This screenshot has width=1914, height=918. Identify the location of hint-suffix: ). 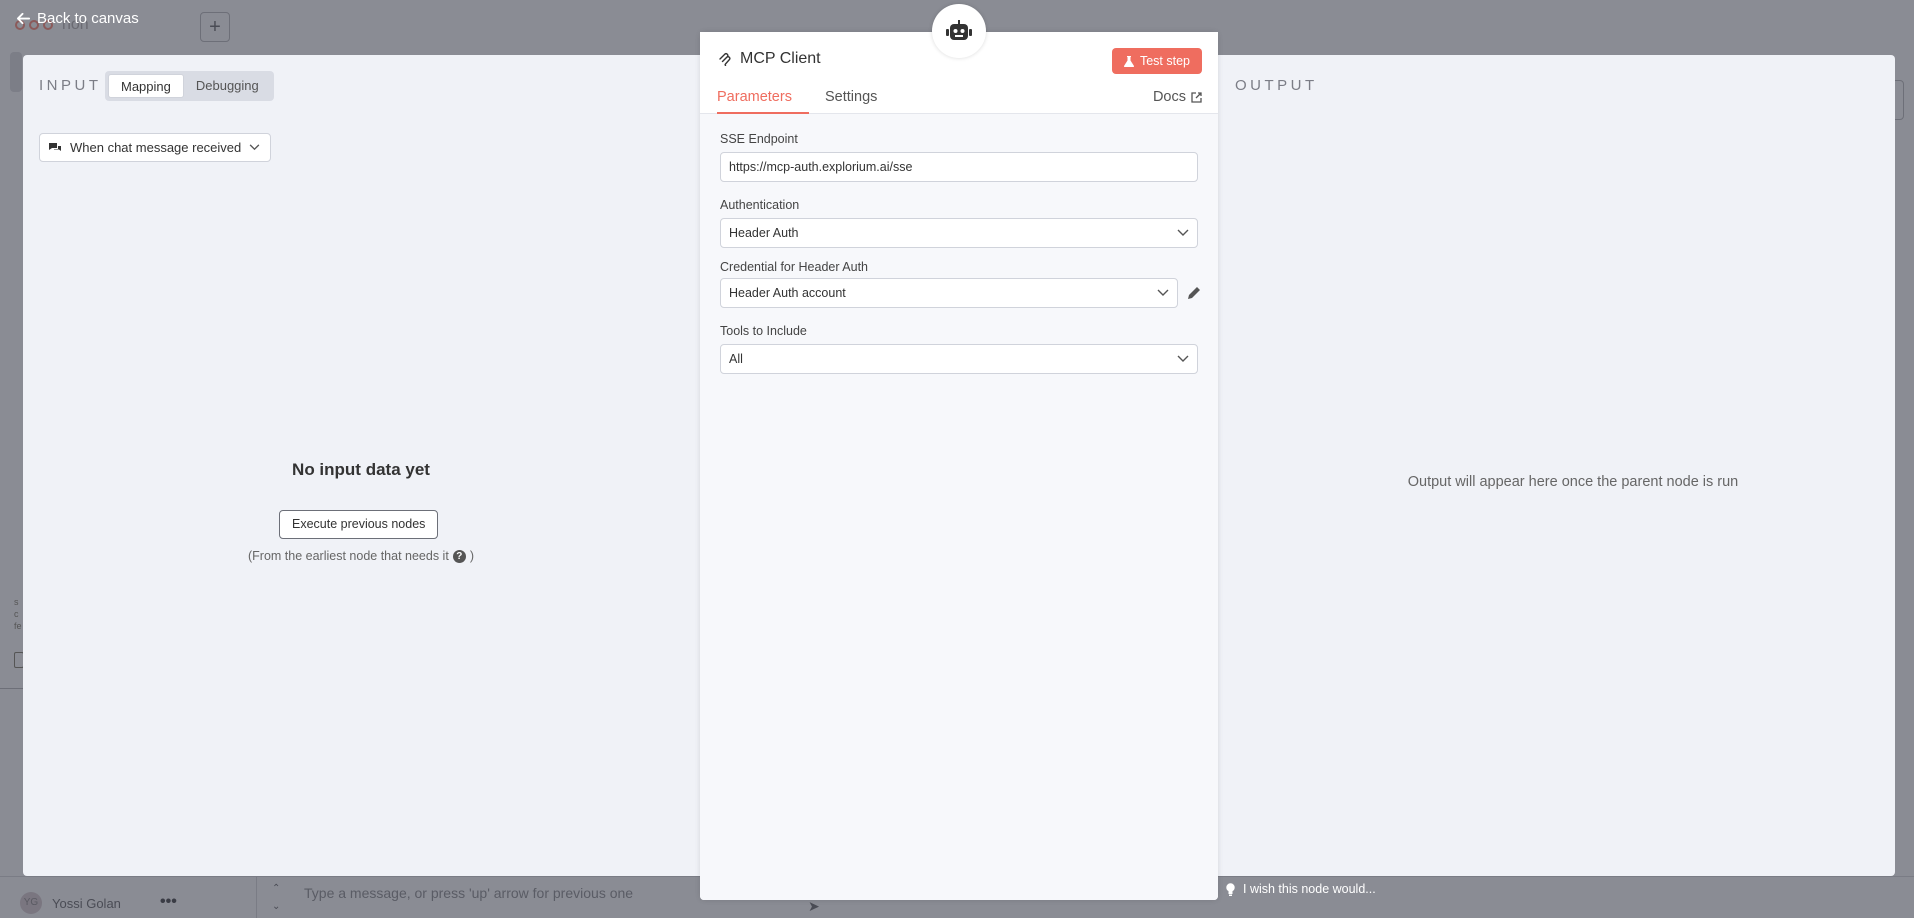
(471, 556).